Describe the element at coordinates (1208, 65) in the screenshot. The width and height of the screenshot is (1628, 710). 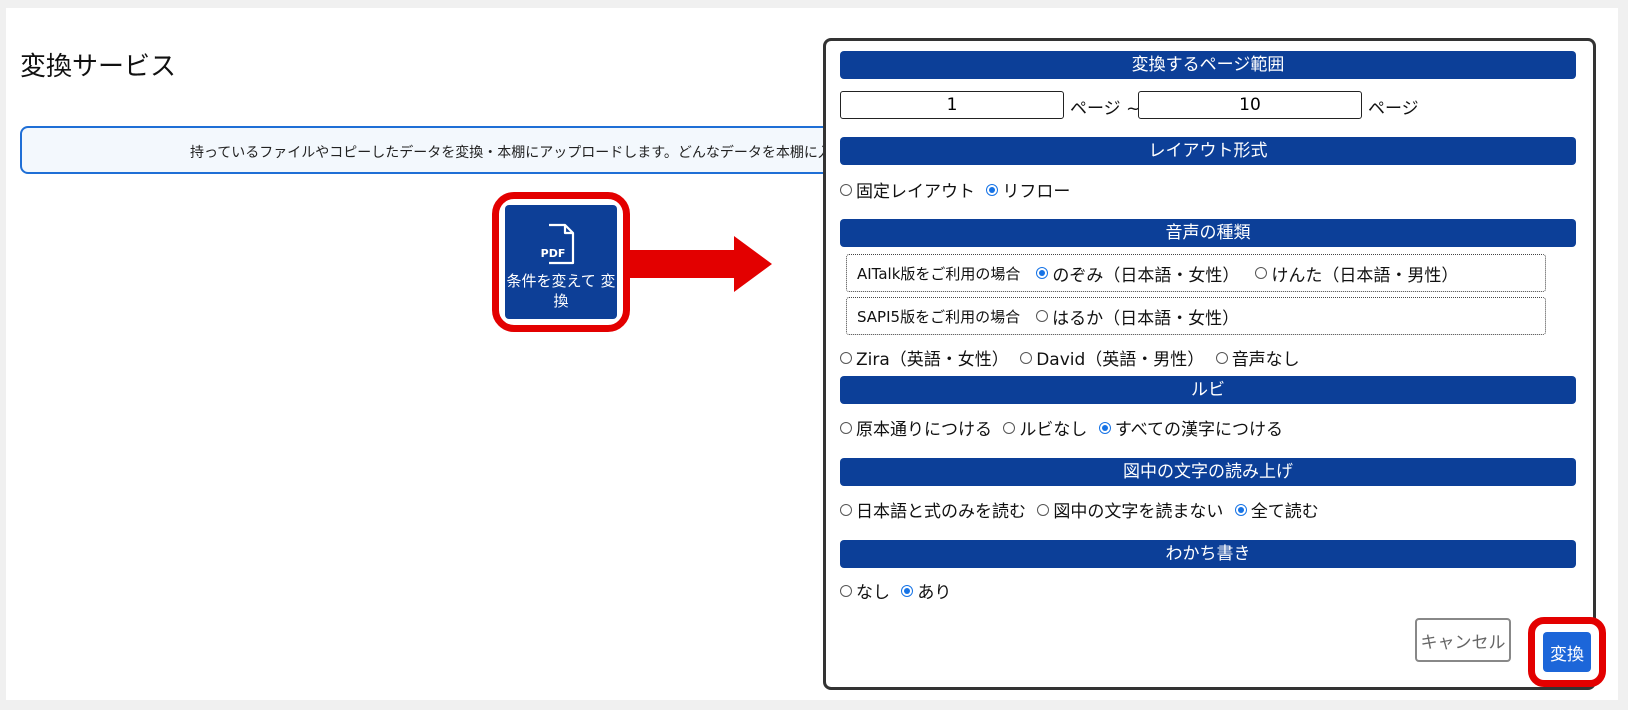
I see `page-range-header: 変換するページ範囲` at that location.